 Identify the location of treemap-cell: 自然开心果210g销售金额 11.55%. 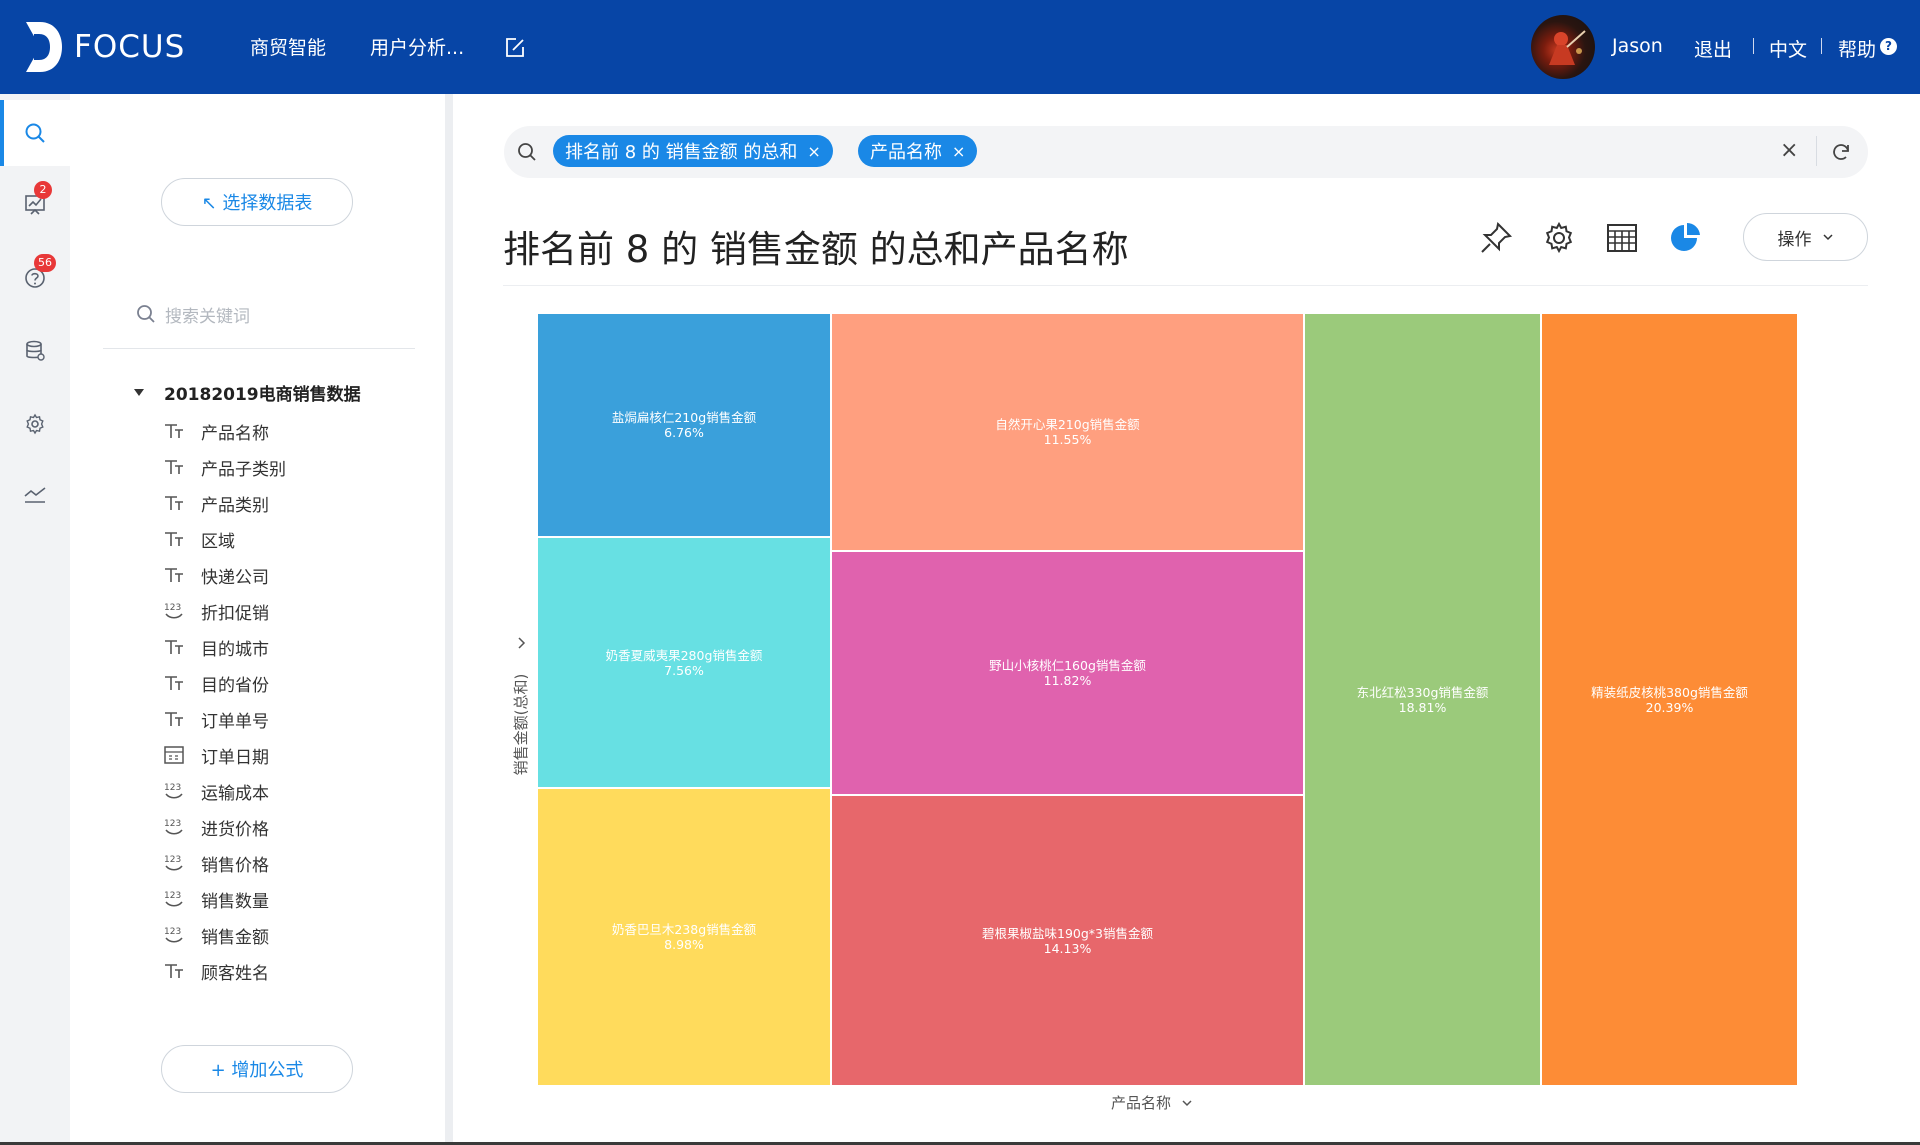
(1067, 432).